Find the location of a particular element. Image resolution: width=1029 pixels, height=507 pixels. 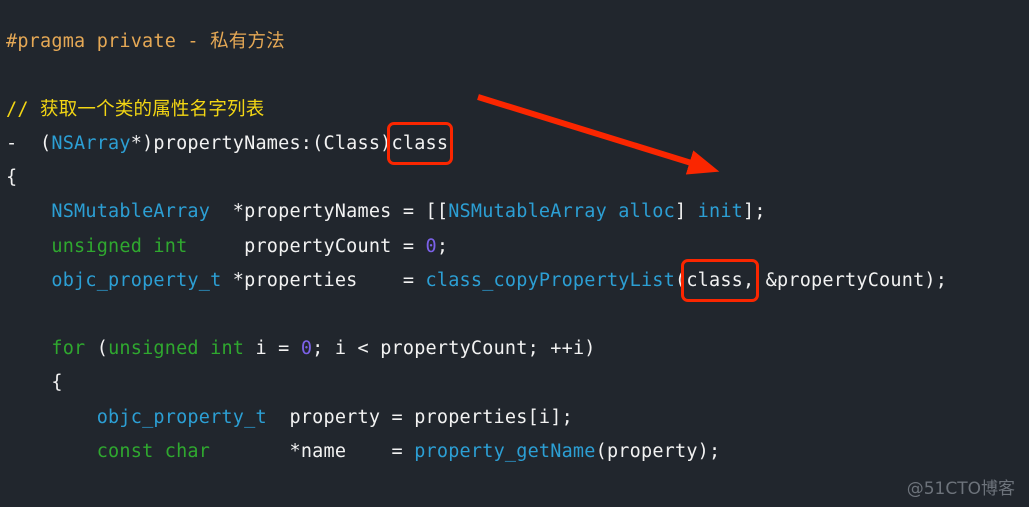

decl-properties: *properties = is located at coordinates (323, 280).